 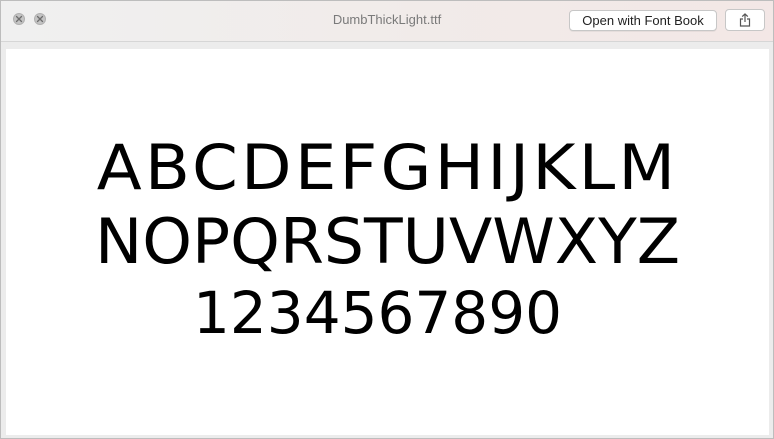 I want to click on share-button, so click(x=745, y=20).